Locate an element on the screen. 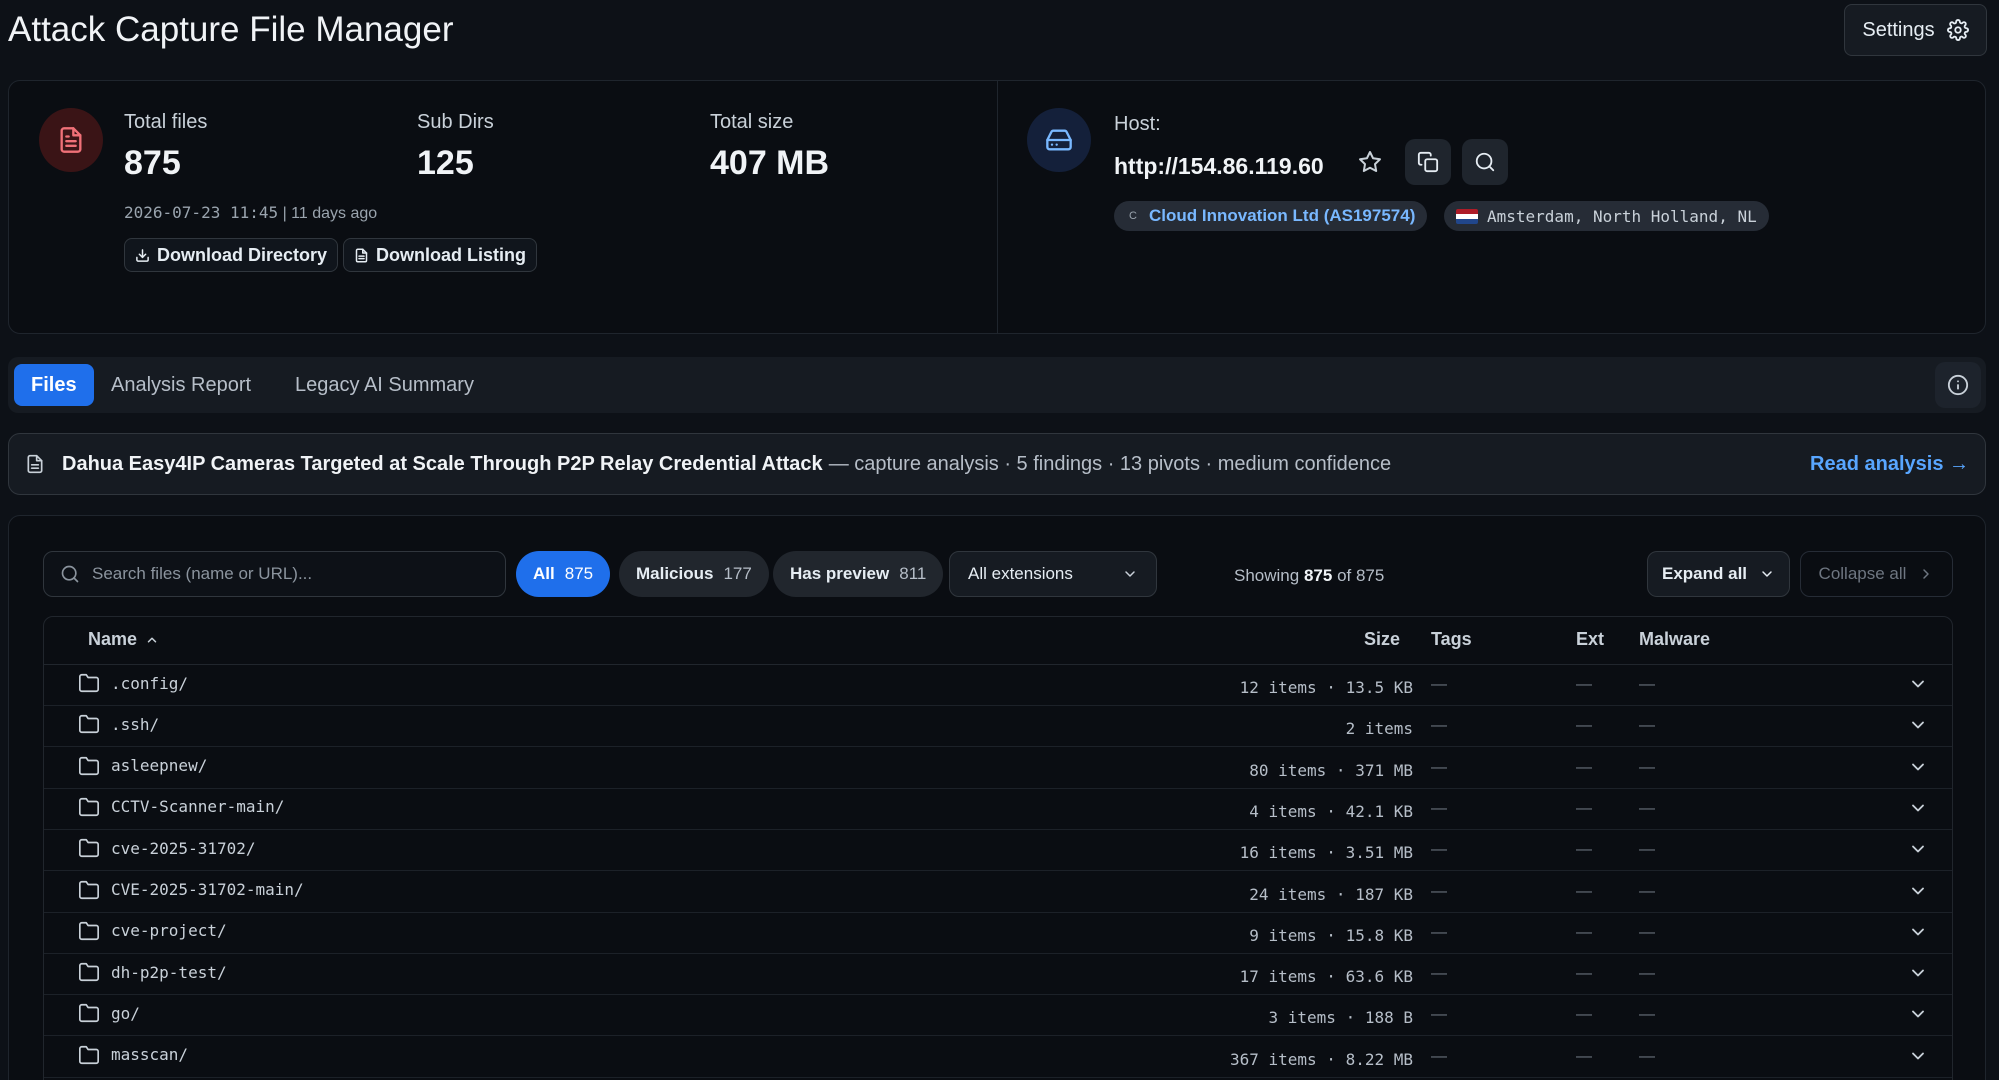 The width and height of the screenshot is (1999, 1080). filter-malicious-chip: Malicious 177 is located at coordinates (694, 574).